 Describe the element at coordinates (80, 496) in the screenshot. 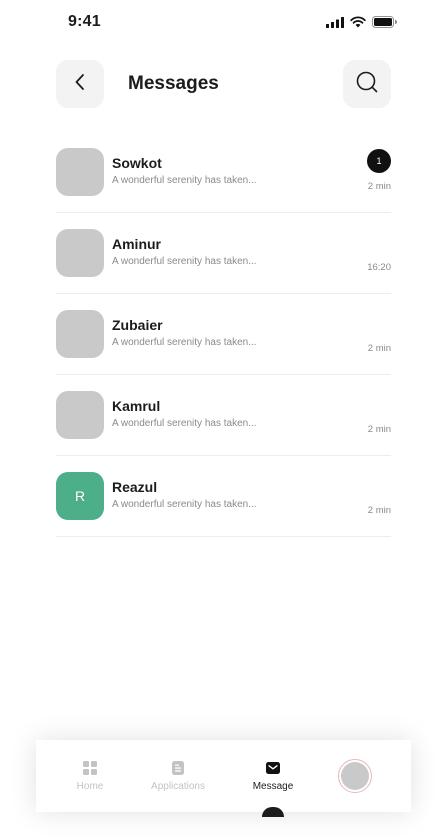

I see `avatar: R` at that location.